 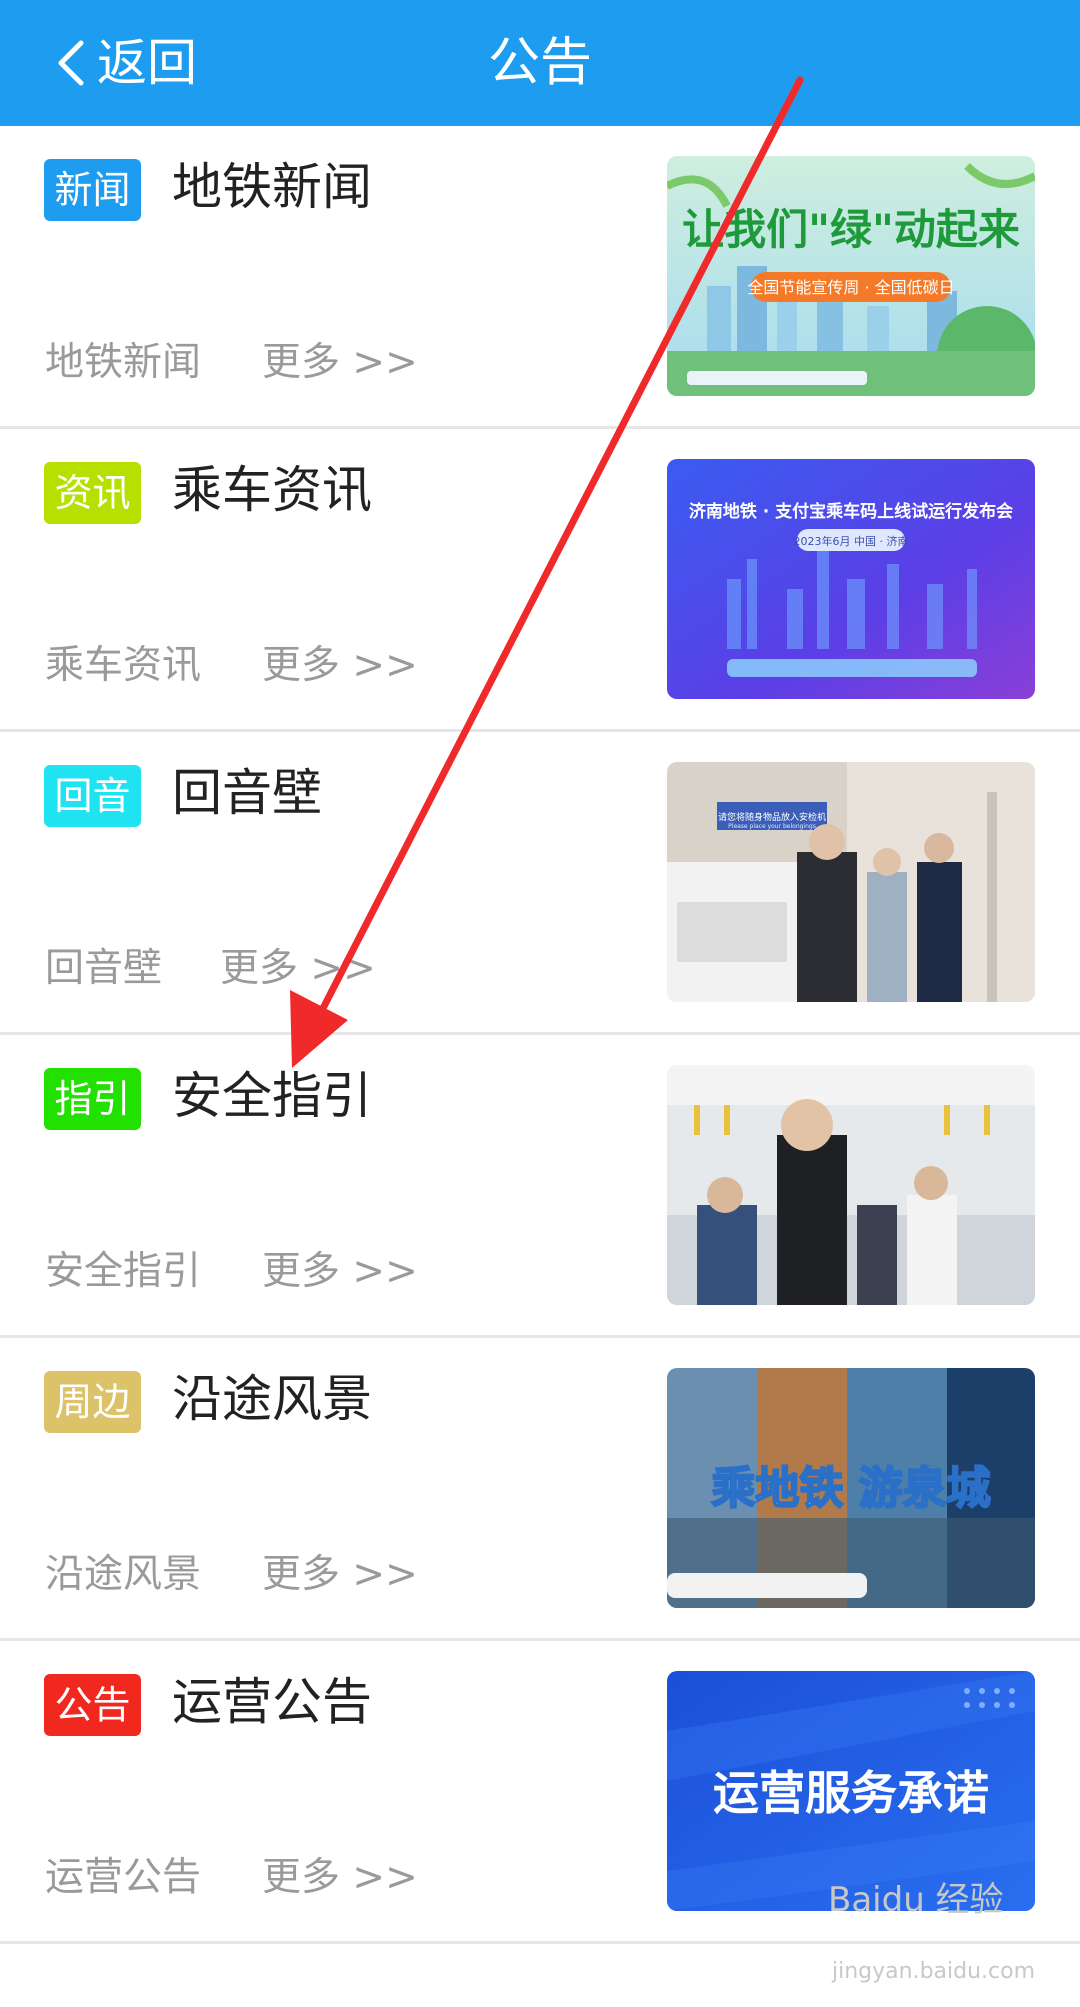 I want to click on category-tag: 新闻, so click(x=92, y=190).